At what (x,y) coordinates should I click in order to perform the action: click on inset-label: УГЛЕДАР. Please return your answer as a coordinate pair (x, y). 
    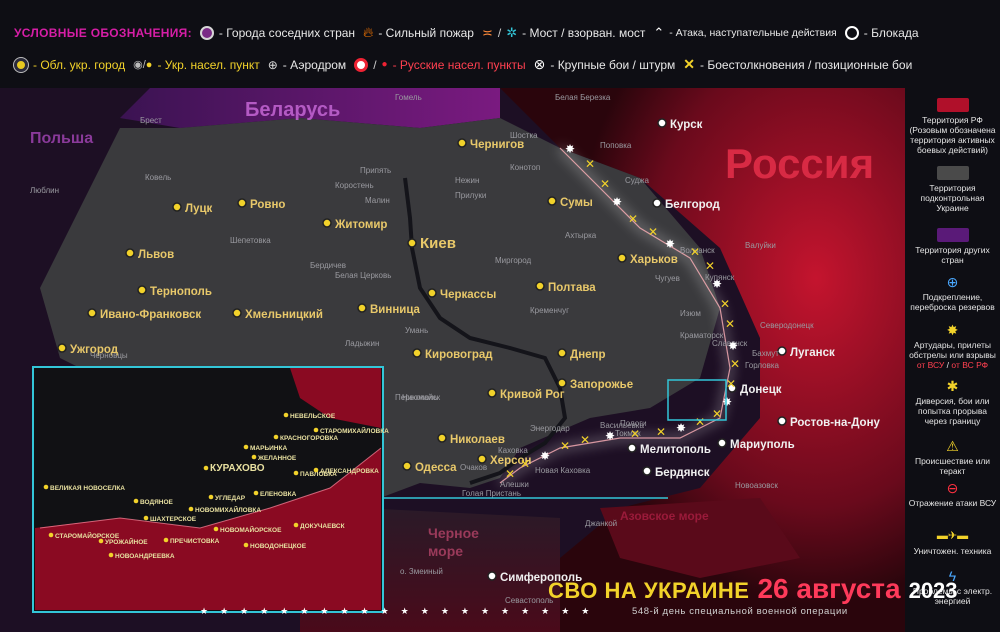
    Looking at the image, I should click on (230, 498).